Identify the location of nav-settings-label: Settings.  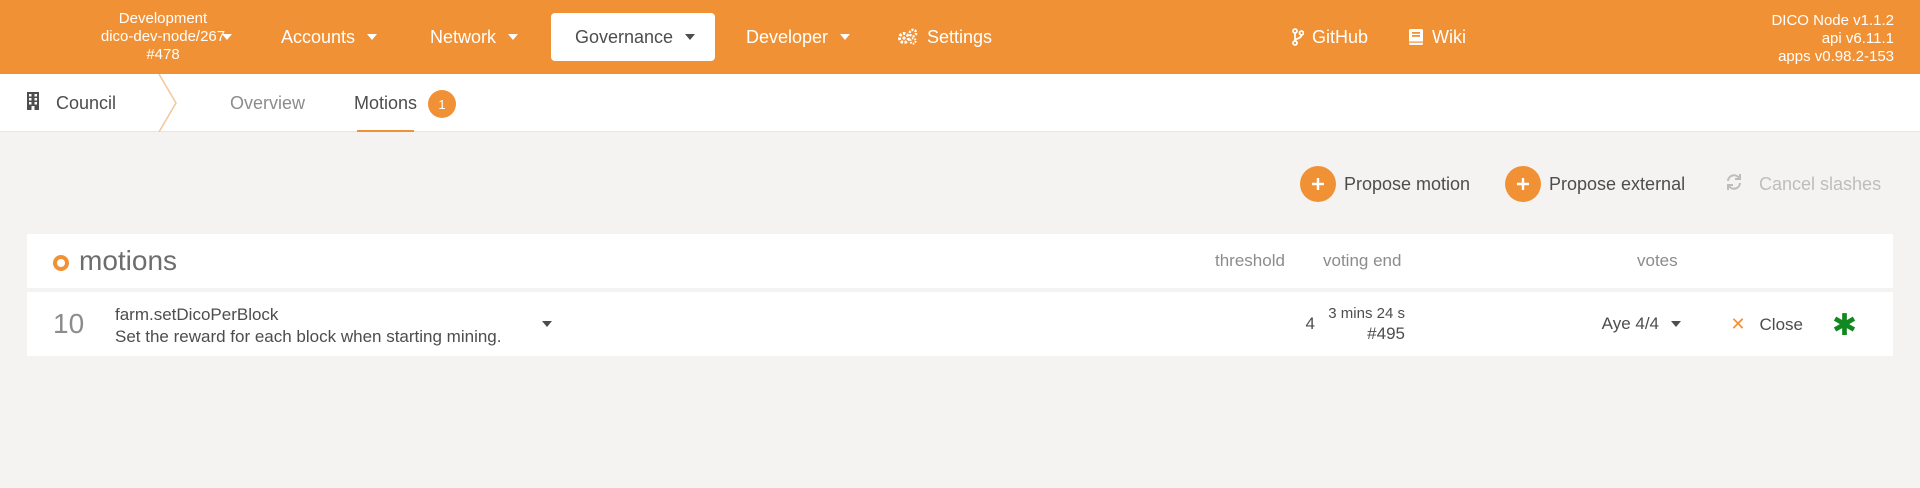
(960, 36).